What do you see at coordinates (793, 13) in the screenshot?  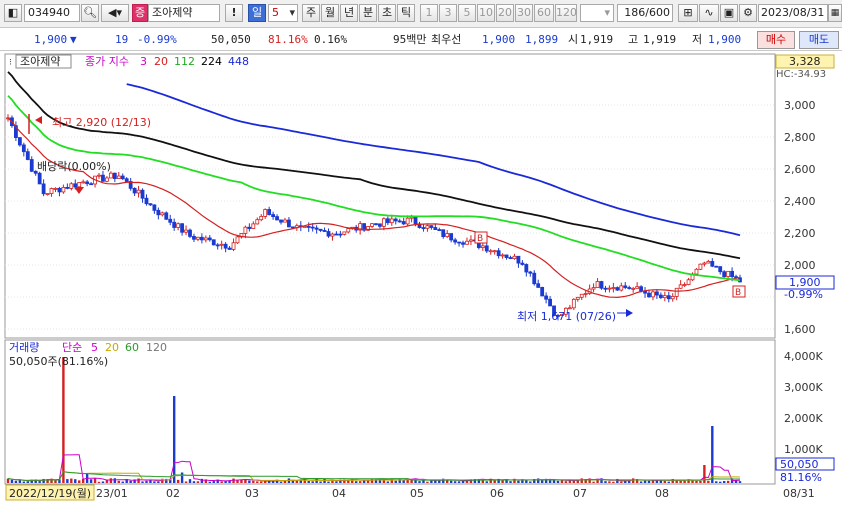 I see `date-input: 2023/08/31` at bounding box center [793, 13].